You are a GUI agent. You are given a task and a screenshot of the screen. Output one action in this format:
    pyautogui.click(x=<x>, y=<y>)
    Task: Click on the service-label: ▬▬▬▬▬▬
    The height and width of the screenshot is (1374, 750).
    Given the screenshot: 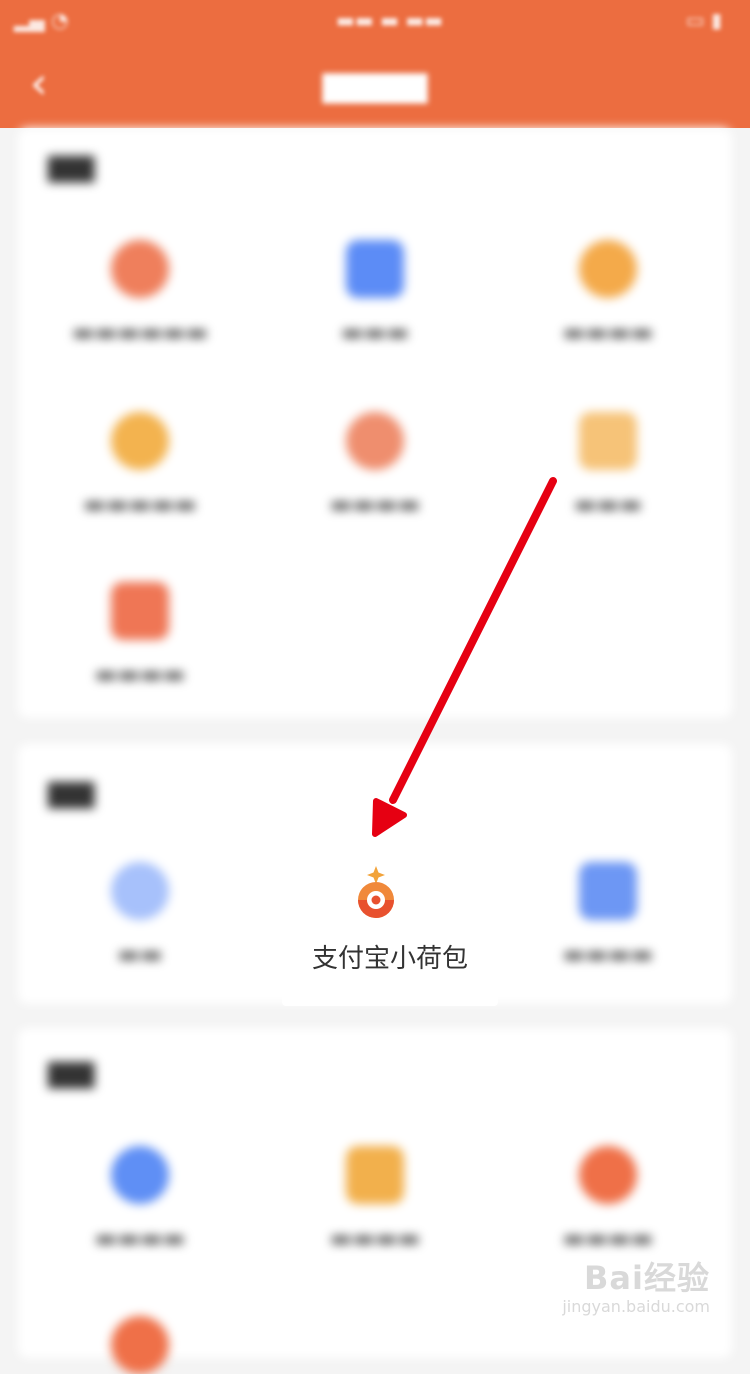 What is the action you would take?
    pyautogui.click(x=140, y=332)
    